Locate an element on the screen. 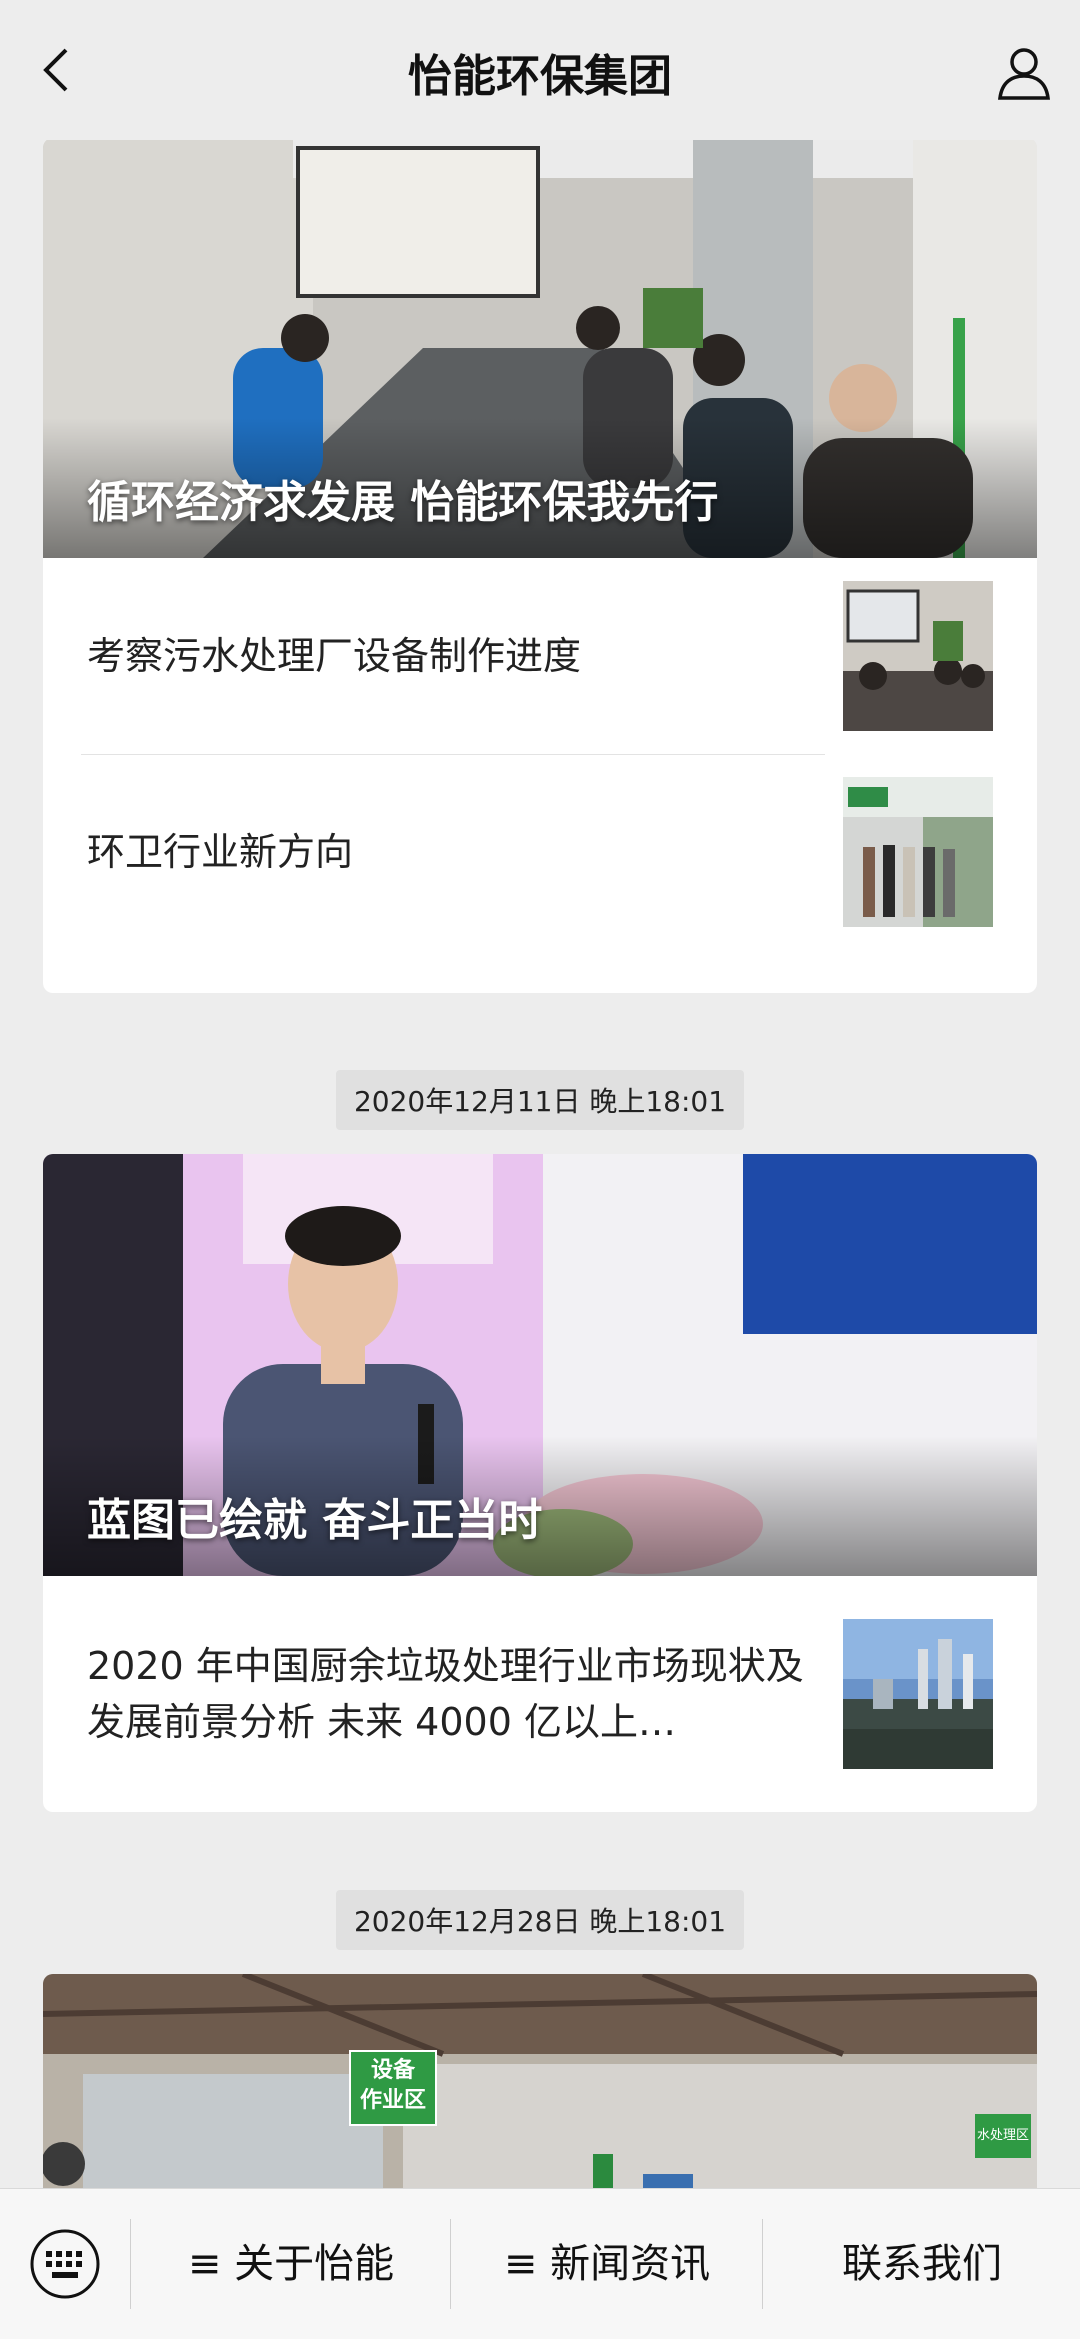 This screenshot has height=2339, width=1080. menu-contact: 联系我们 is located at coordinates (922, 2264).